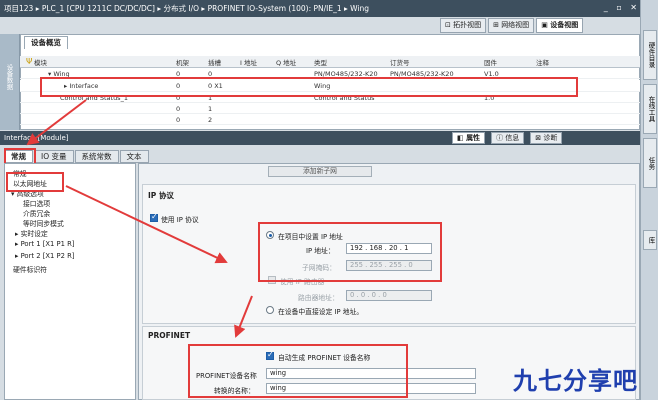  I want to click on overview-table-header: 模块 机架 插槽 I 地址 Q 地址 类型 订货号 固件 注释, so click(330, 62).